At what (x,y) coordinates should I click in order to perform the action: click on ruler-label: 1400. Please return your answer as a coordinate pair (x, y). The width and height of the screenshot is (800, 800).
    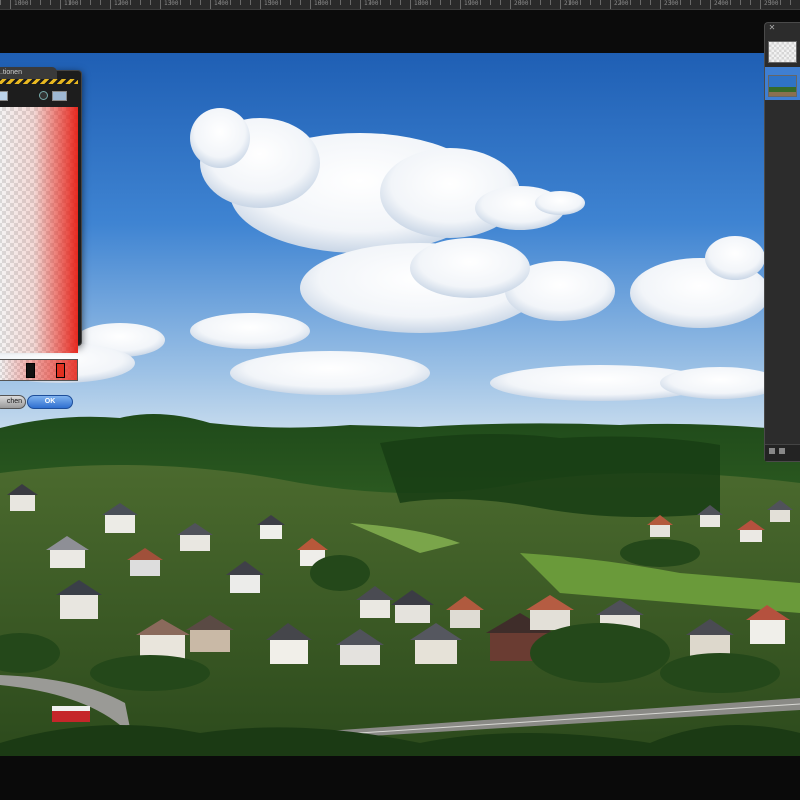
    Looking at the image, I should click on (221, 3).